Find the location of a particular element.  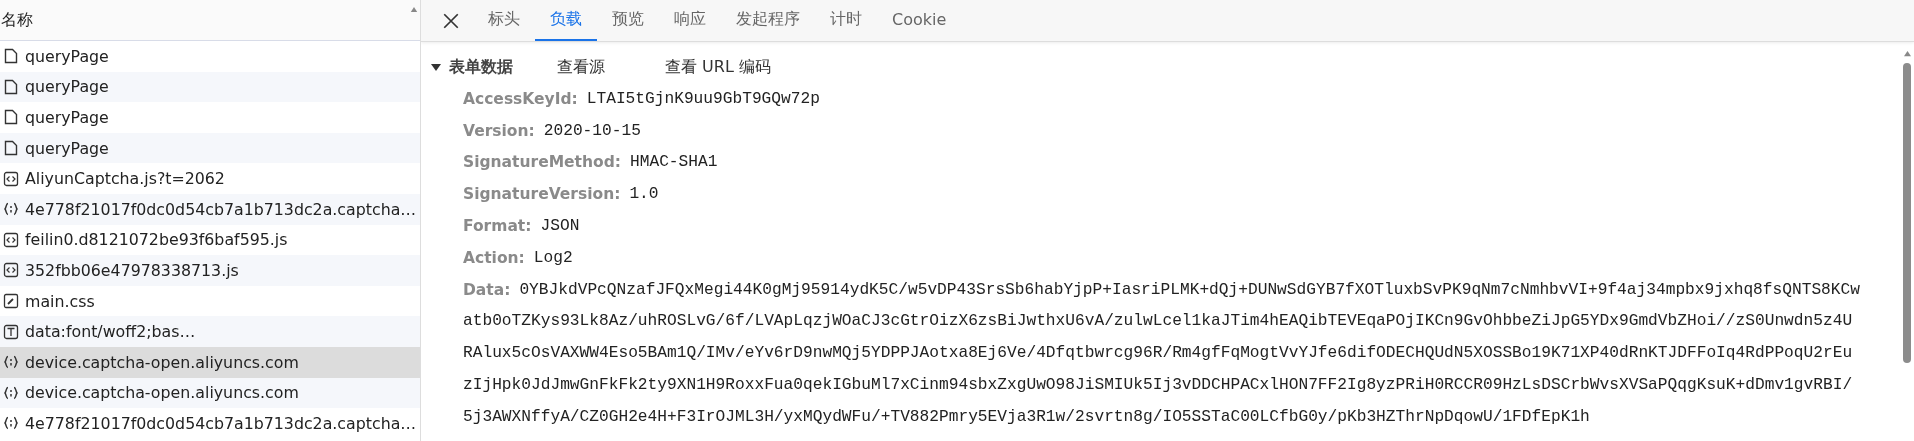

field-key: SignatureVersion: is located at coordinates (542, 194).